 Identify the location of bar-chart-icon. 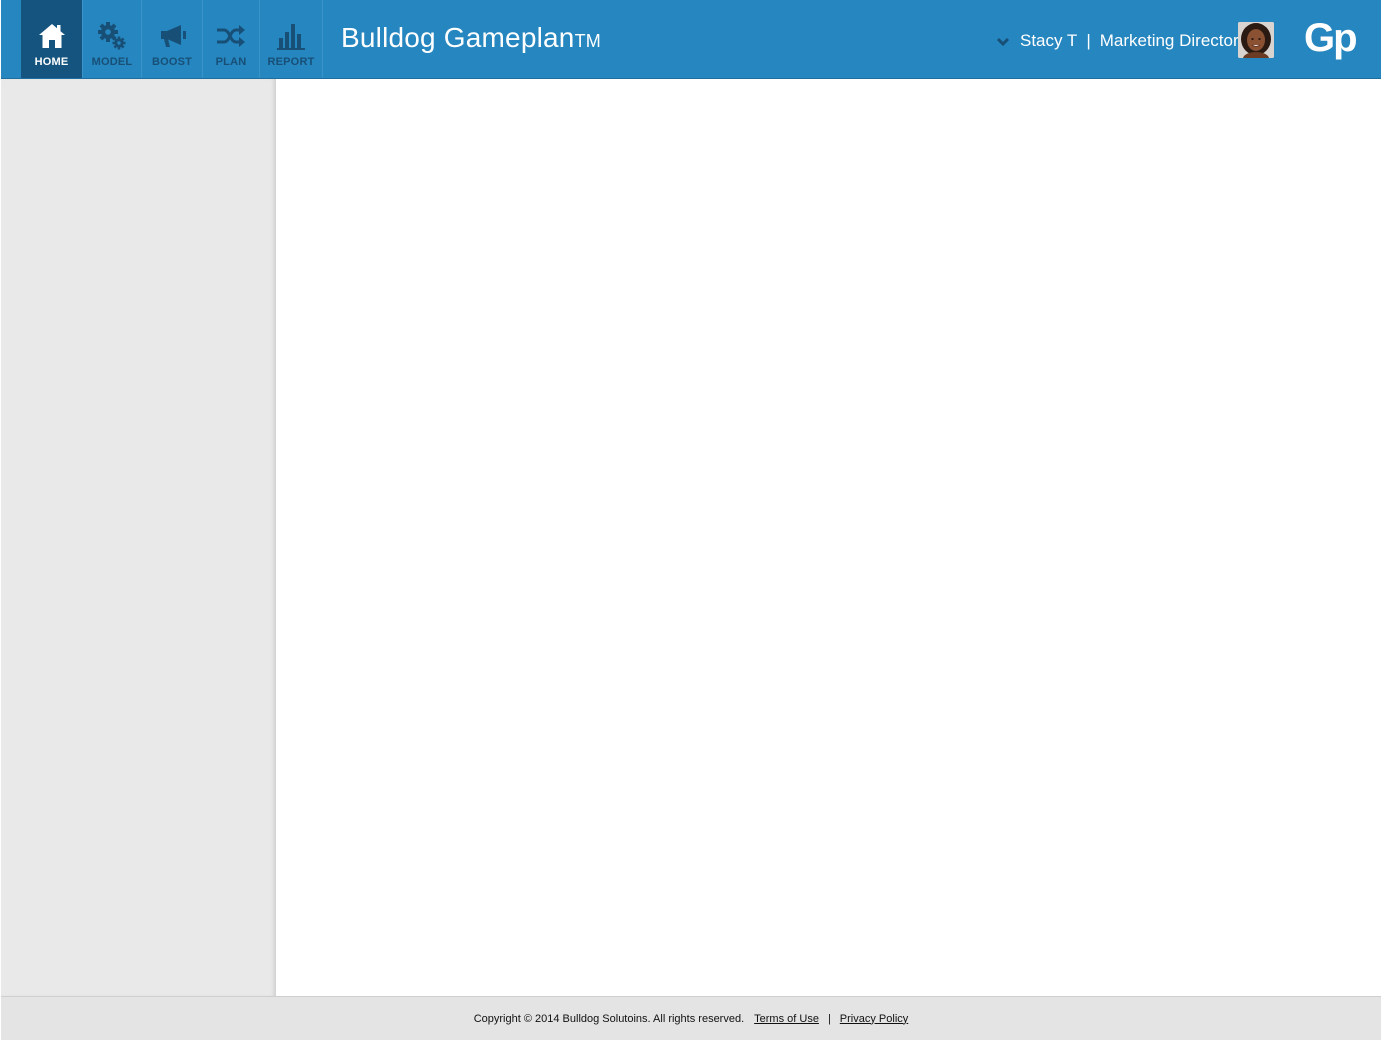
(291, 36).